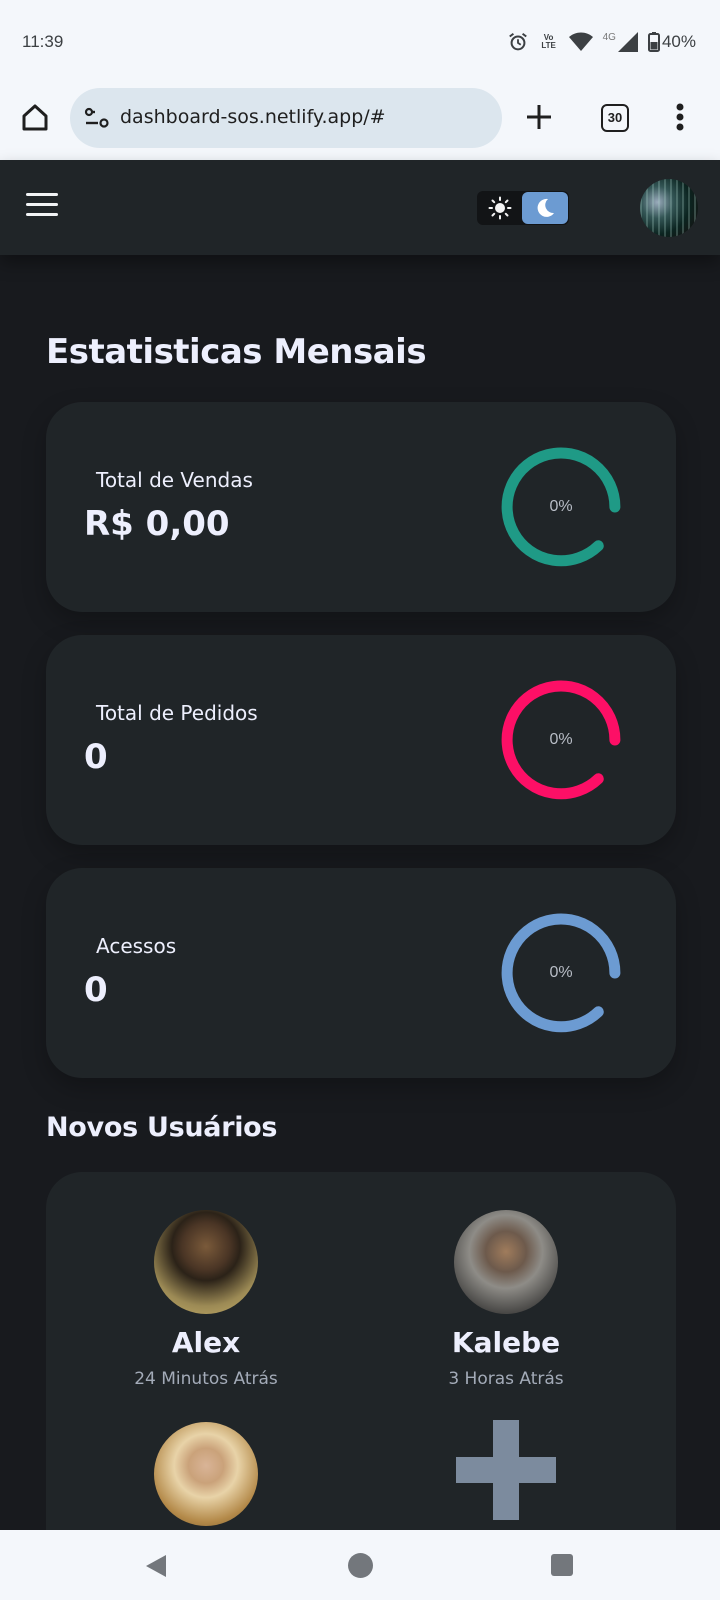 The height and width of the screenshot is (1600, 720). I want to click on status-time: 11:39, so click(43, 41).